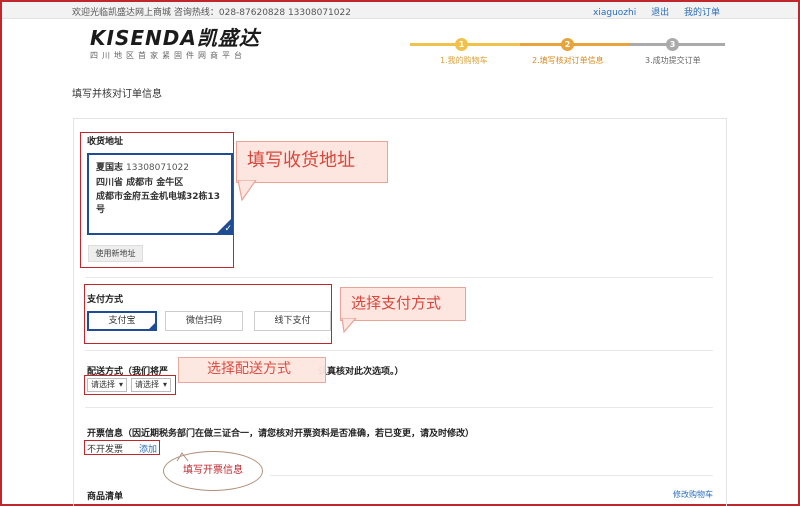 The height and width of the screenshot is (506, 800). I want to click on payment-callout-text: 选择支付方式, so click(396, 303).